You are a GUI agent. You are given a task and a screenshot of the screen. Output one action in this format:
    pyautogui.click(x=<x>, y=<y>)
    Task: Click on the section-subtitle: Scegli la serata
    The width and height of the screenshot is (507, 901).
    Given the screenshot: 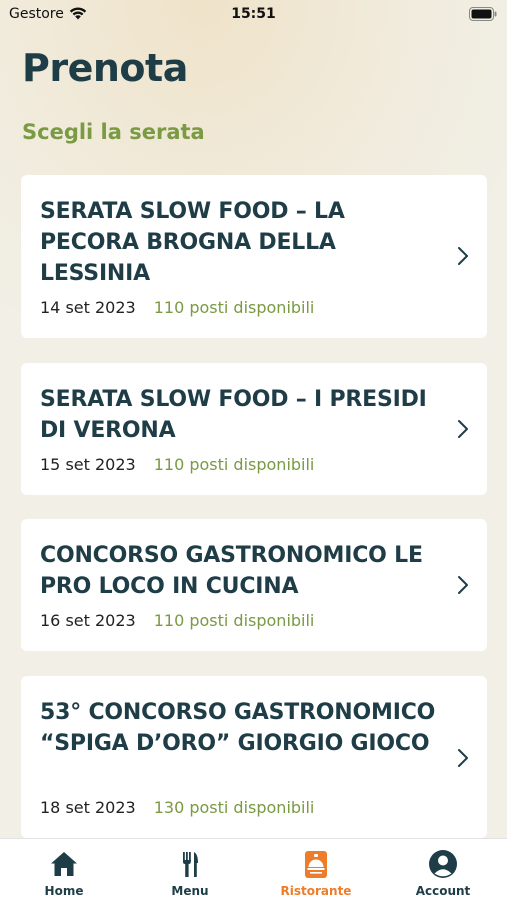 What is the action you would take?
    pyautogui.click(x=113, y=132)
    